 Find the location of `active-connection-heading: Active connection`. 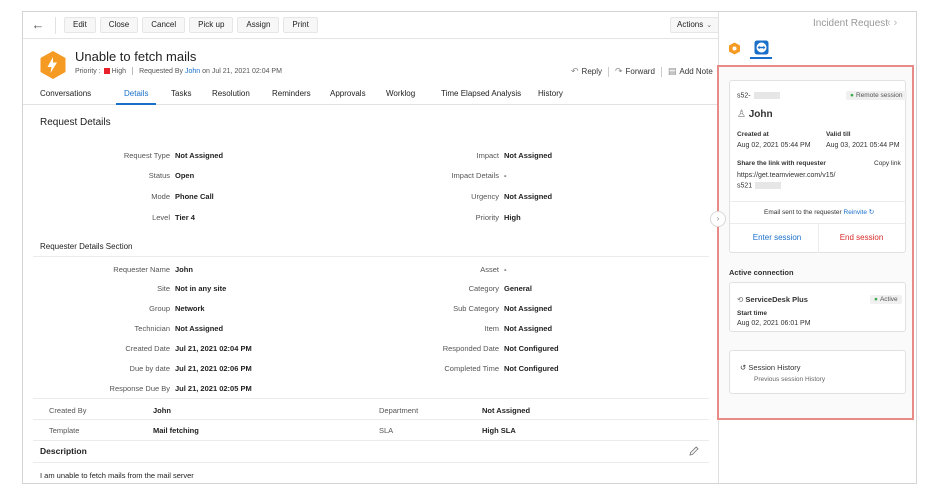

active-connection-heading: Active connection is located at coordinates (761, 272).